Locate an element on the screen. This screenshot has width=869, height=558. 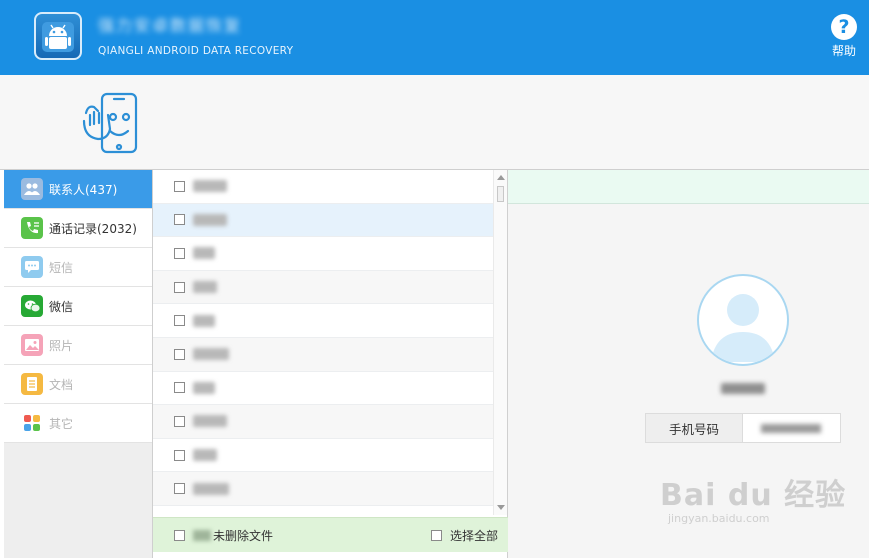
sms-icon is located at coordinates (32, 267).